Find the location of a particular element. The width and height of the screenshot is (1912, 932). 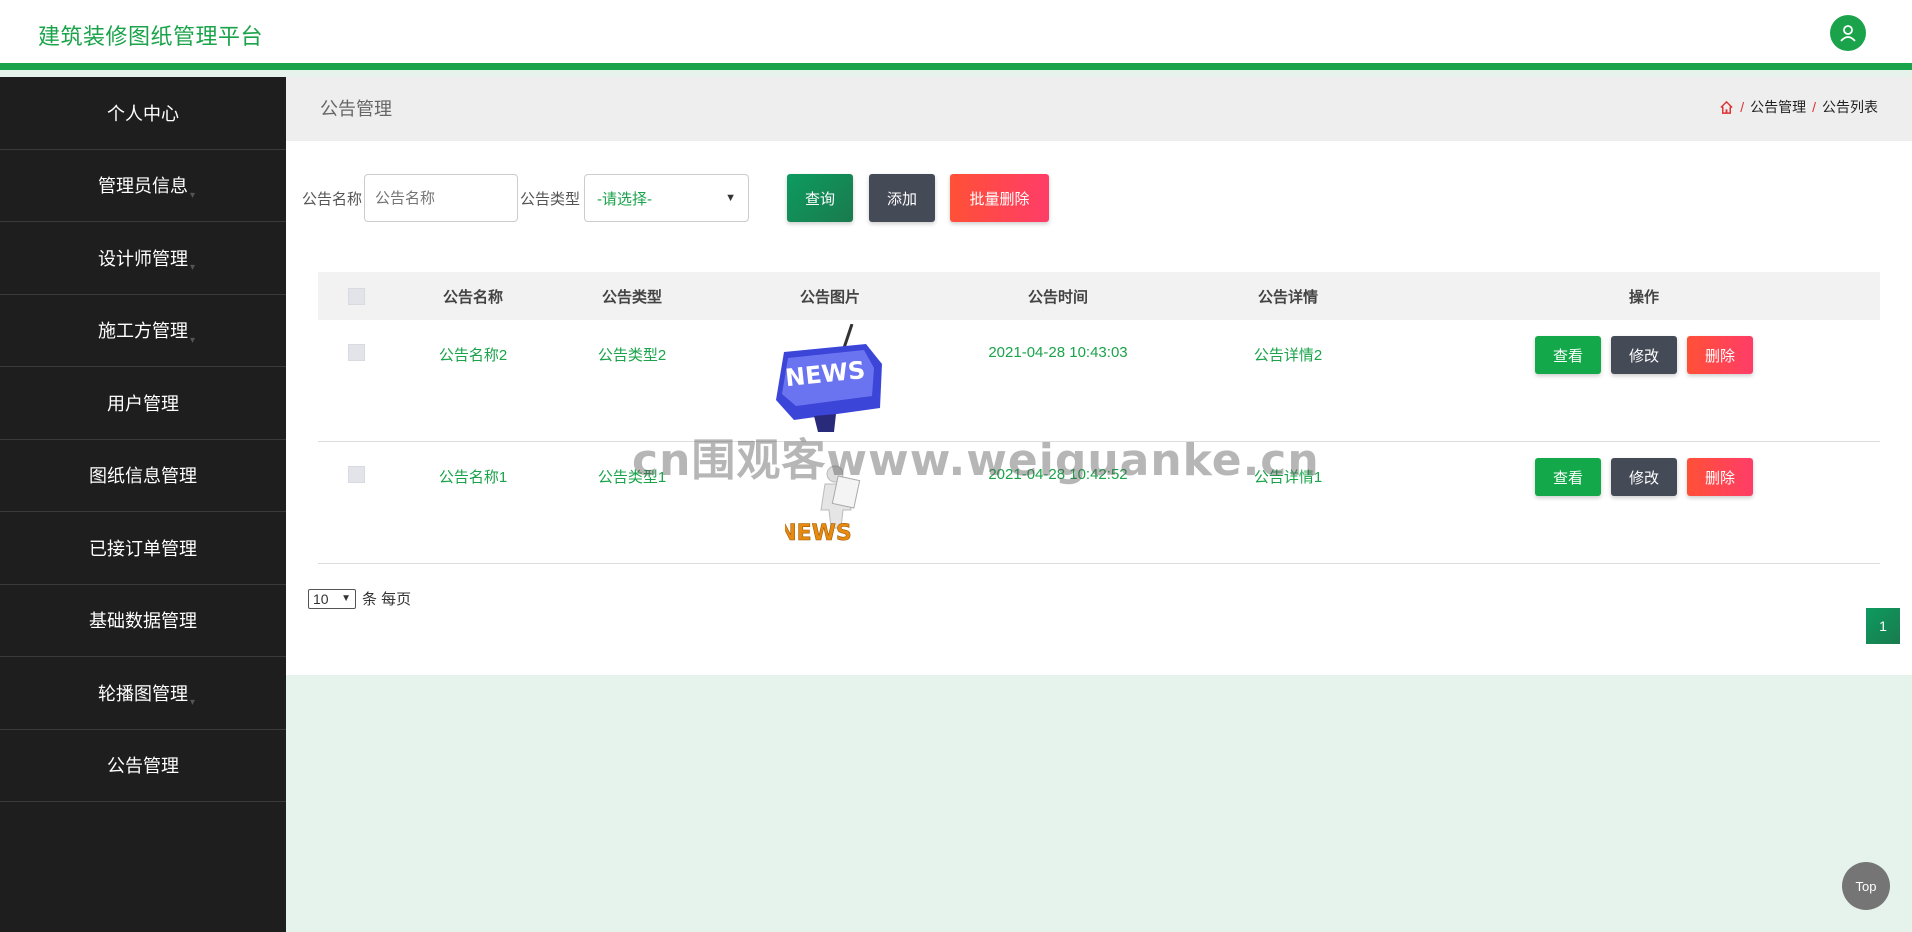

sidebar-item-label: 施工方管理 is located at coordinates (143, 331).